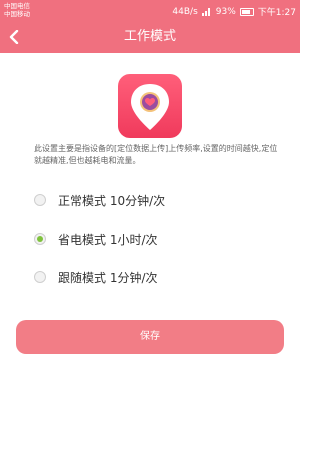 This screenshot has width=320, height=455. What do you see at coordinates (225, 11) in the screenshot?
I see `battery-percent: 93%` at bounding box center [225, 11].